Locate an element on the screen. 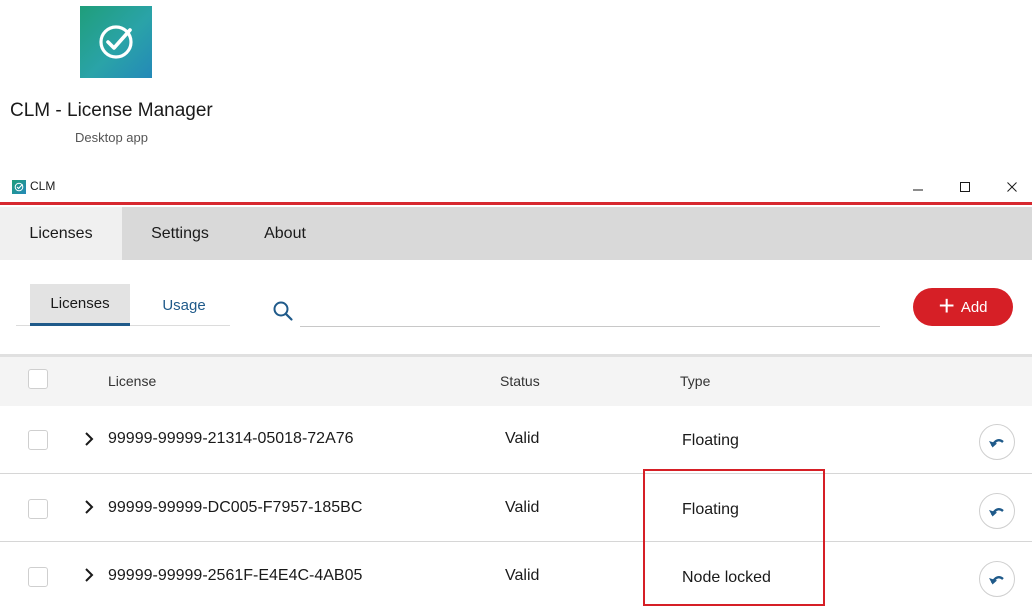 Image resolution: width=1032 pixels, height=610 pixels. header-accent-line is located at coordinates (516, 203).